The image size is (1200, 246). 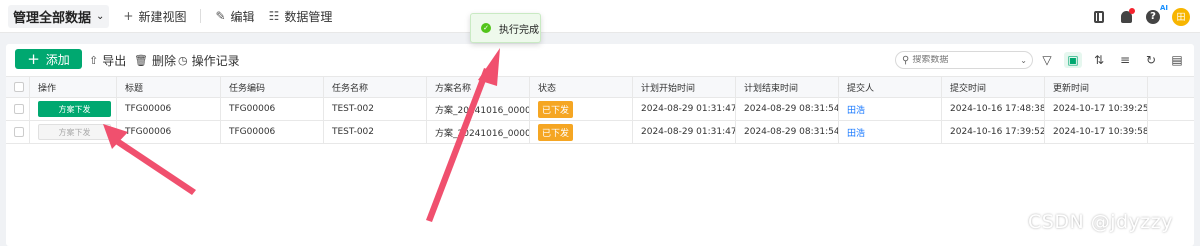 What do you see at coordinates (478, 132) in the screenshot?
I see `plan-name-cell: 方案_20241016_00005` at bounding box center [478, 132].